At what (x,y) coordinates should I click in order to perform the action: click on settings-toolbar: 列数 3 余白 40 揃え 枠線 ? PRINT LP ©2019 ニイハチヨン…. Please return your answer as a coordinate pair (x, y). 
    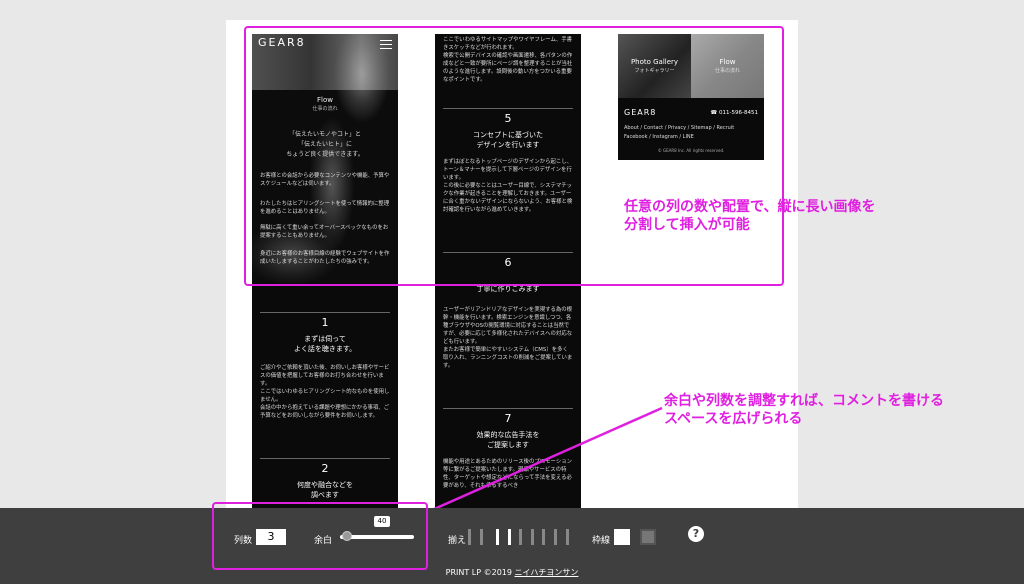
    Looking at the image, I should click on (512, 543).